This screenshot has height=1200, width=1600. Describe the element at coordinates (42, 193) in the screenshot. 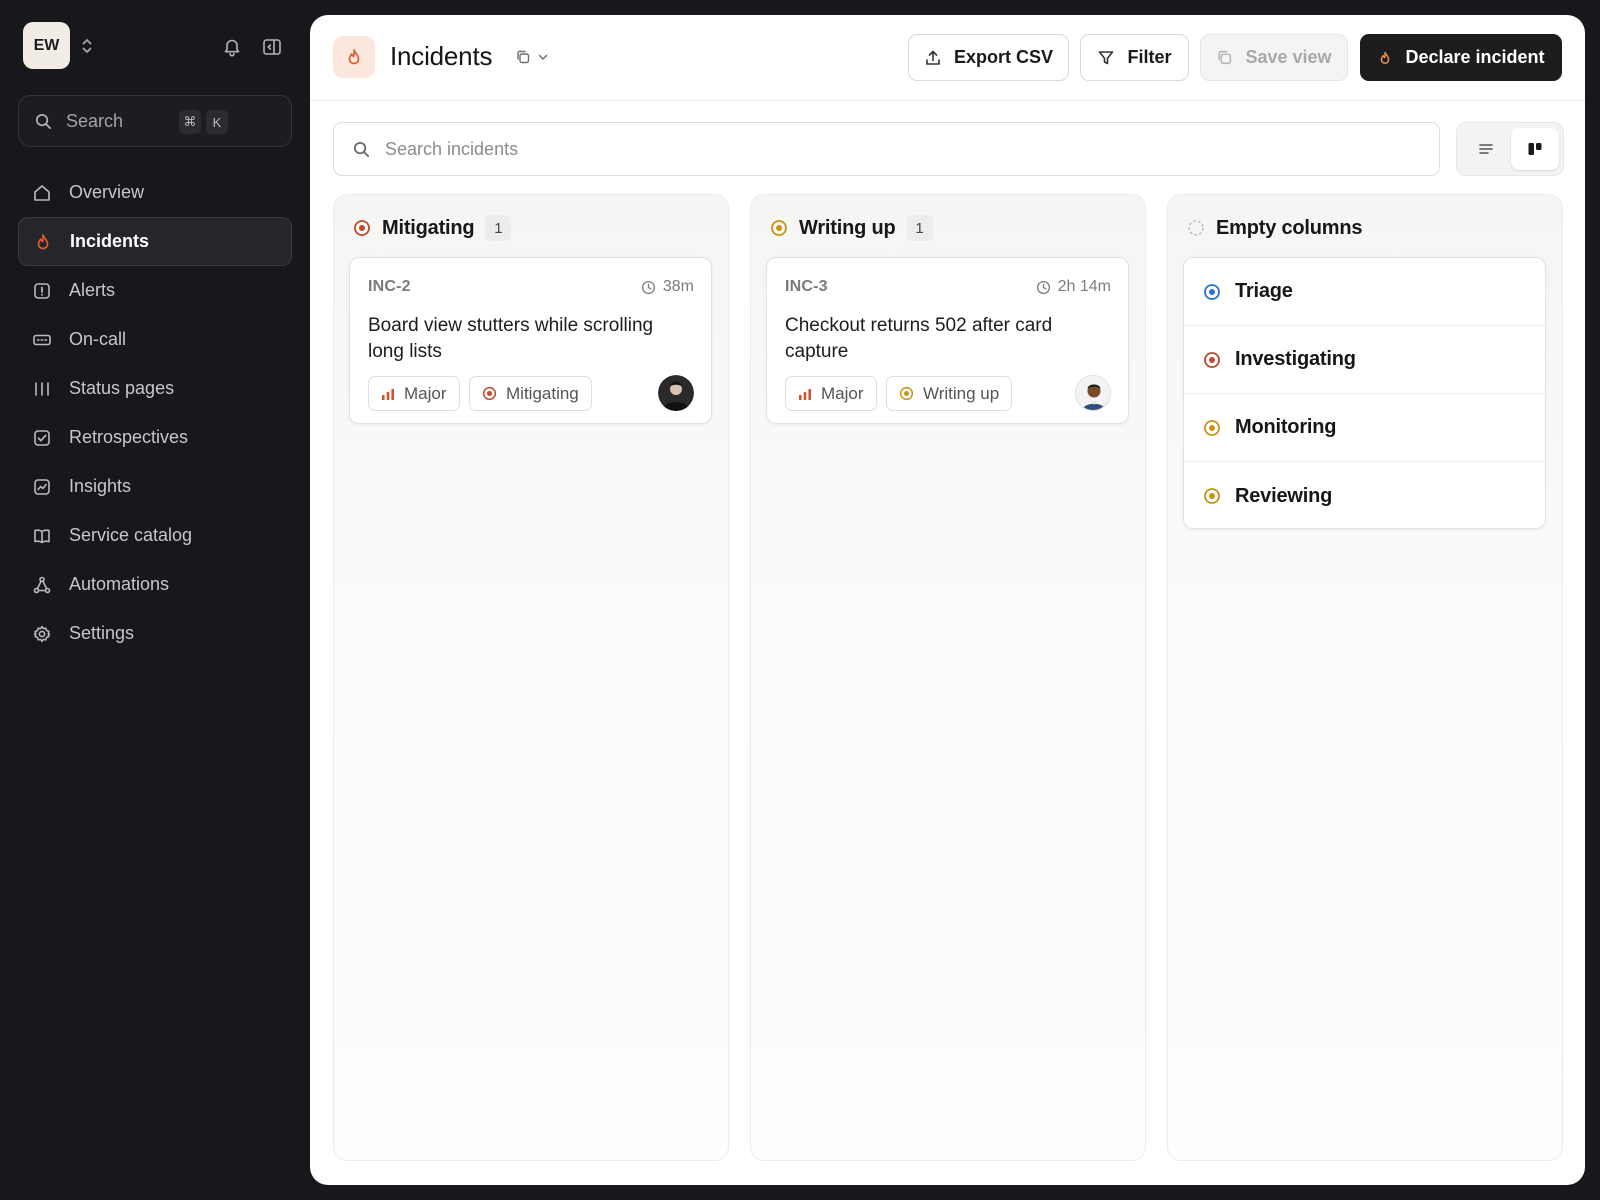

I see `home-icon` at that location.